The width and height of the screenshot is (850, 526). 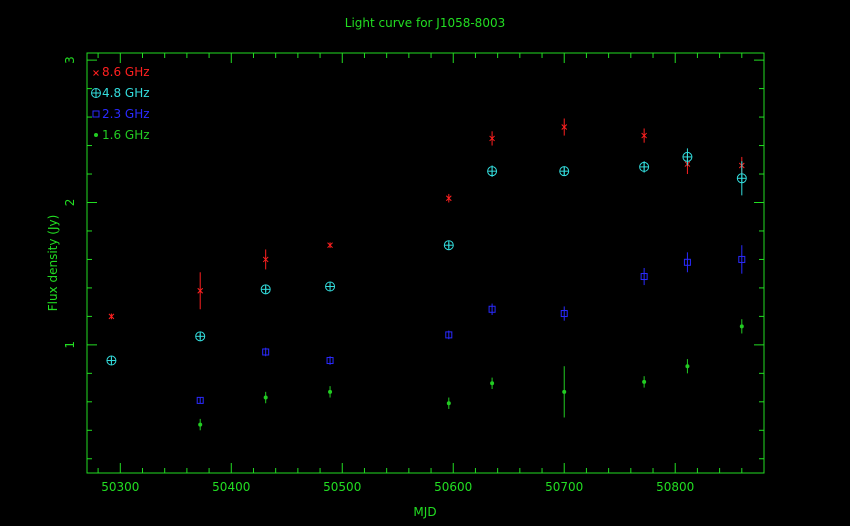 I want to click on legend: 8.6 GHz 4.8 GHz 2.3 GHz 1.6 GHz, so click(x=120, y=103).